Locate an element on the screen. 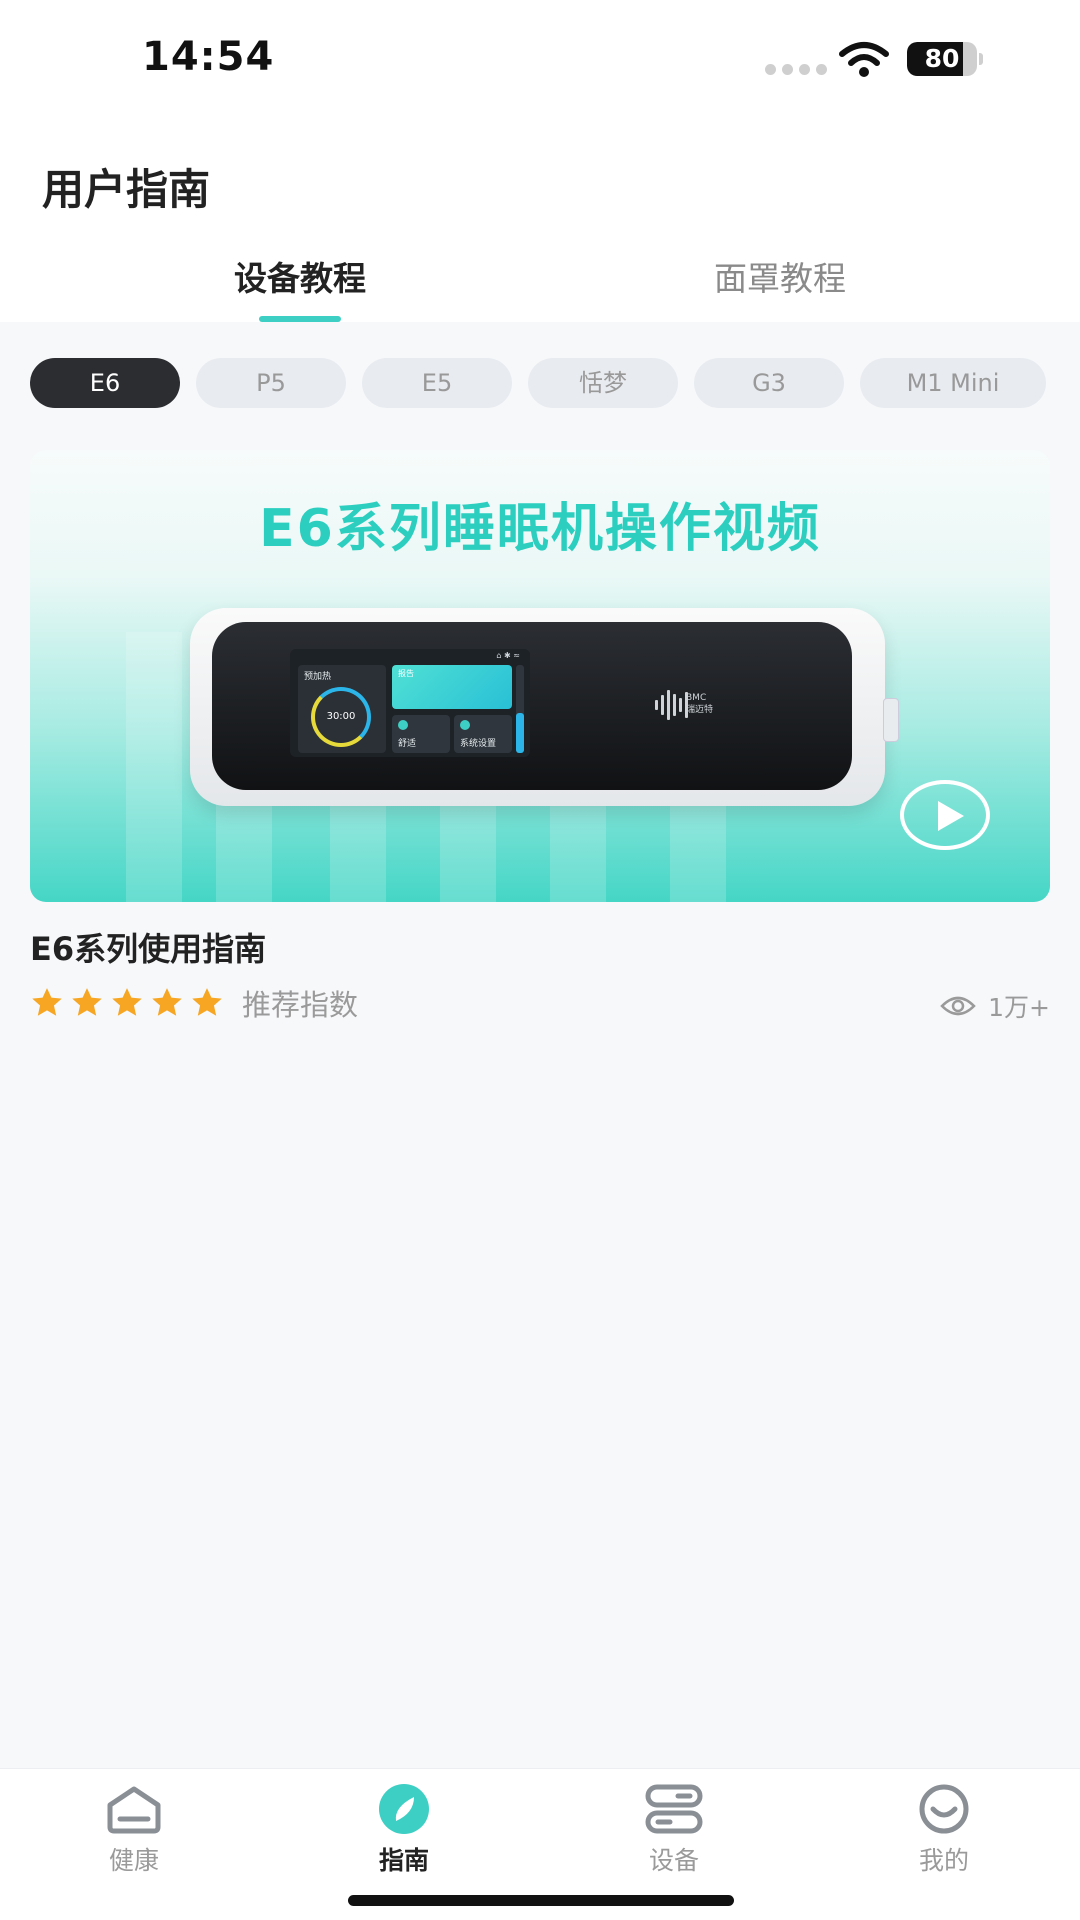  active-tab-indicator is located at coordinates (300, 319).